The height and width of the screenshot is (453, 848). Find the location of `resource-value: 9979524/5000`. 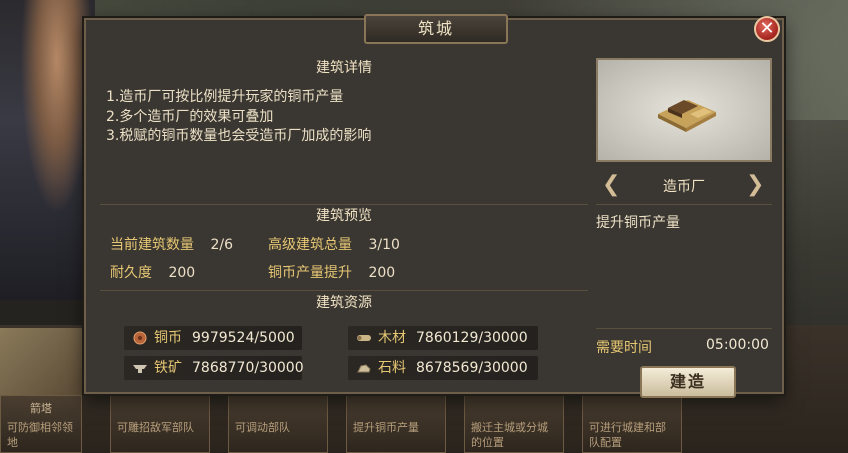

resource-value: 9979524/5000 is located at coordinates (243, 338).